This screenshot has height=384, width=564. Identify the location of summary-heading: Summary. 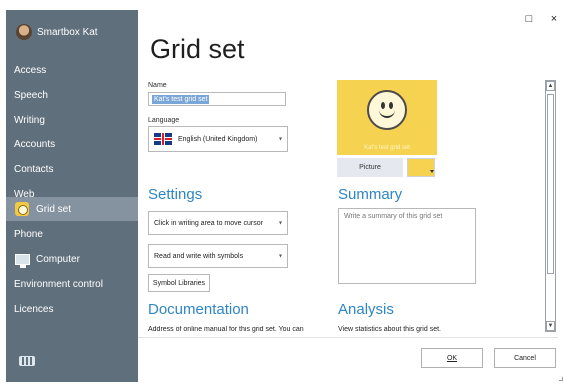
(370, 194).